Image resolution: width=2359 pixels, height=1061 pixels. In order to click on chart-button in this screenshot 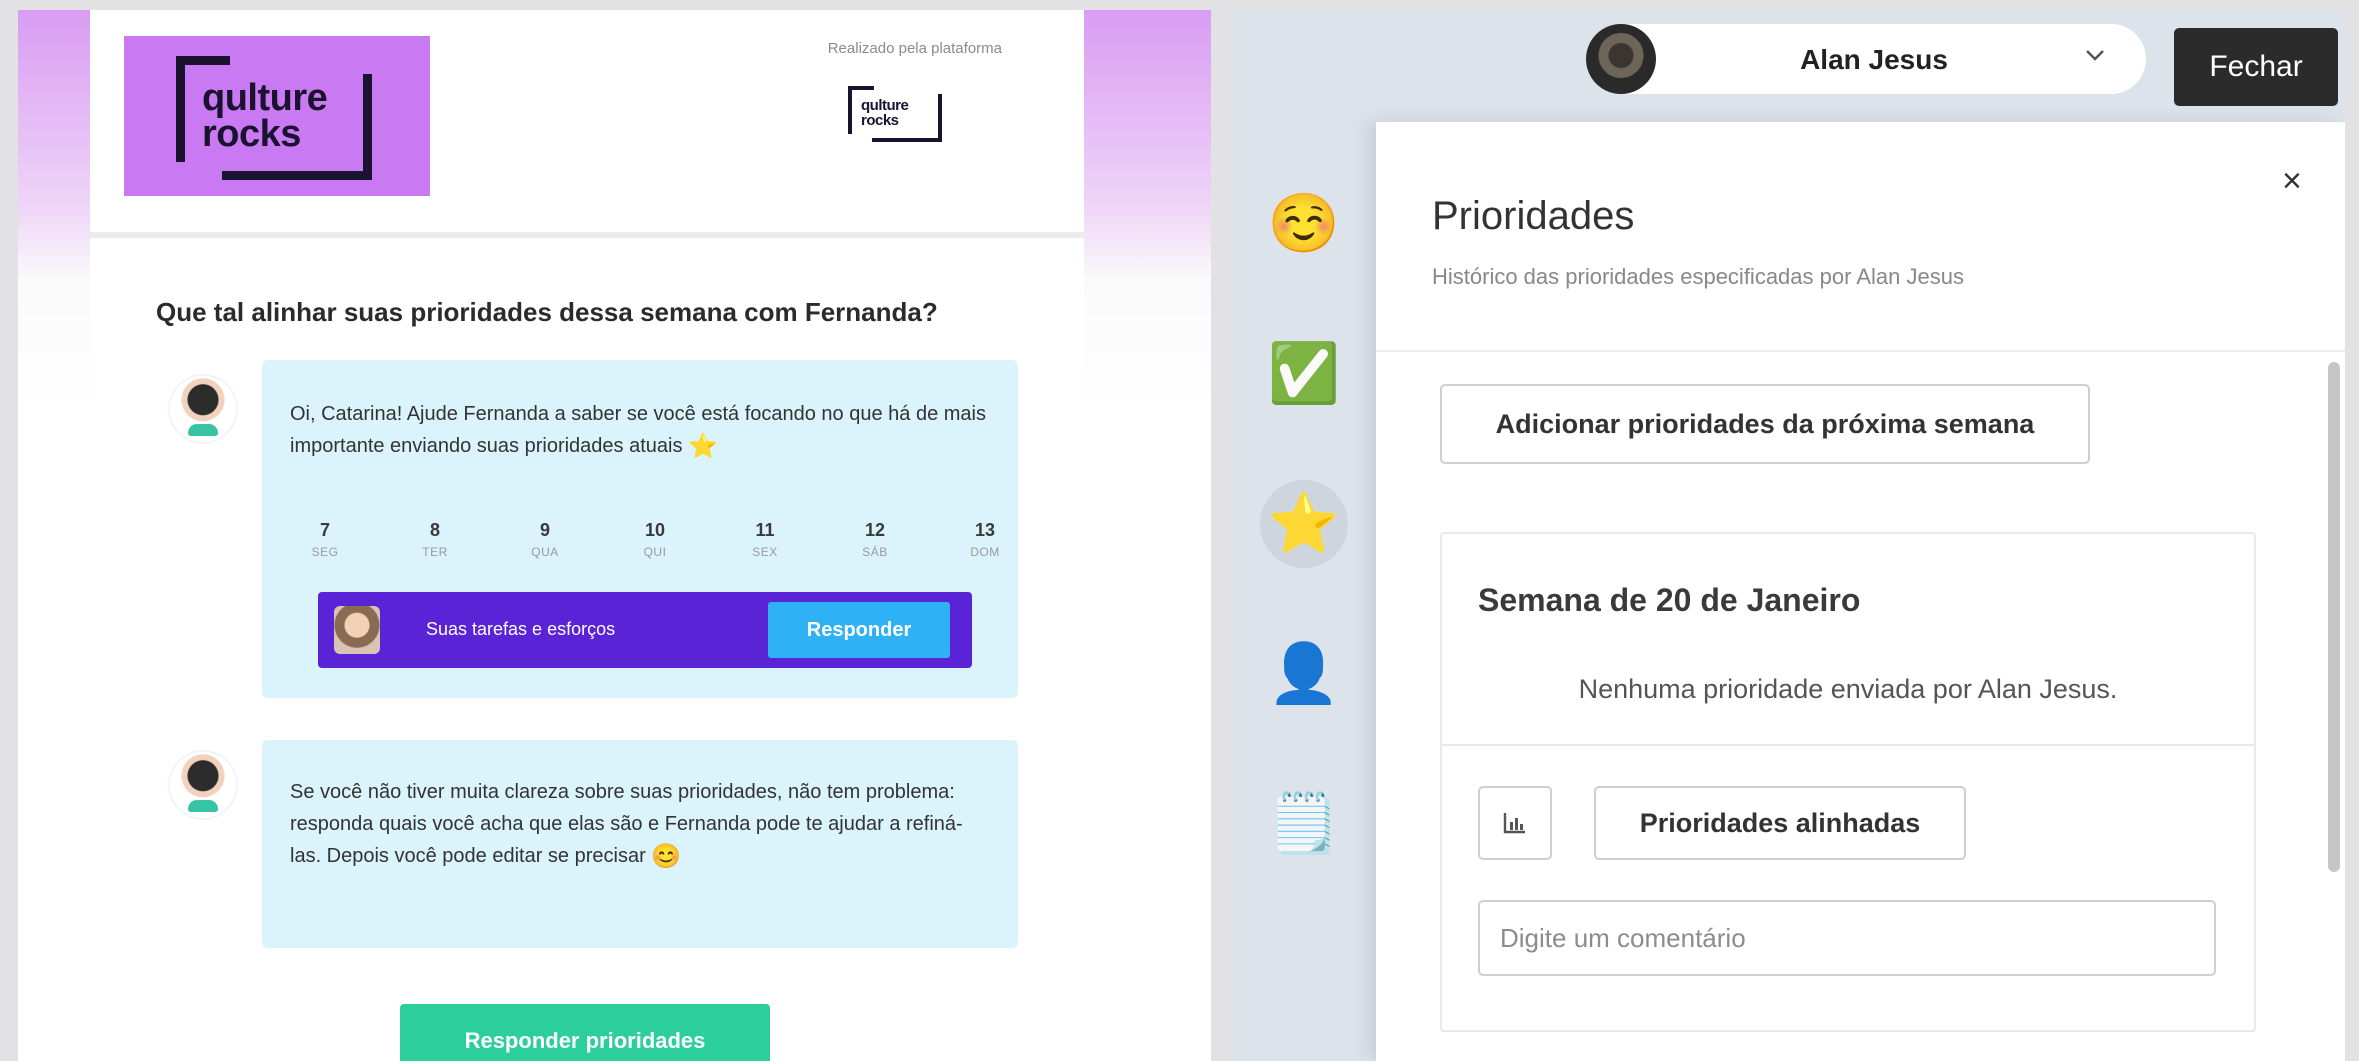, I will do `click(1515, 823)`.